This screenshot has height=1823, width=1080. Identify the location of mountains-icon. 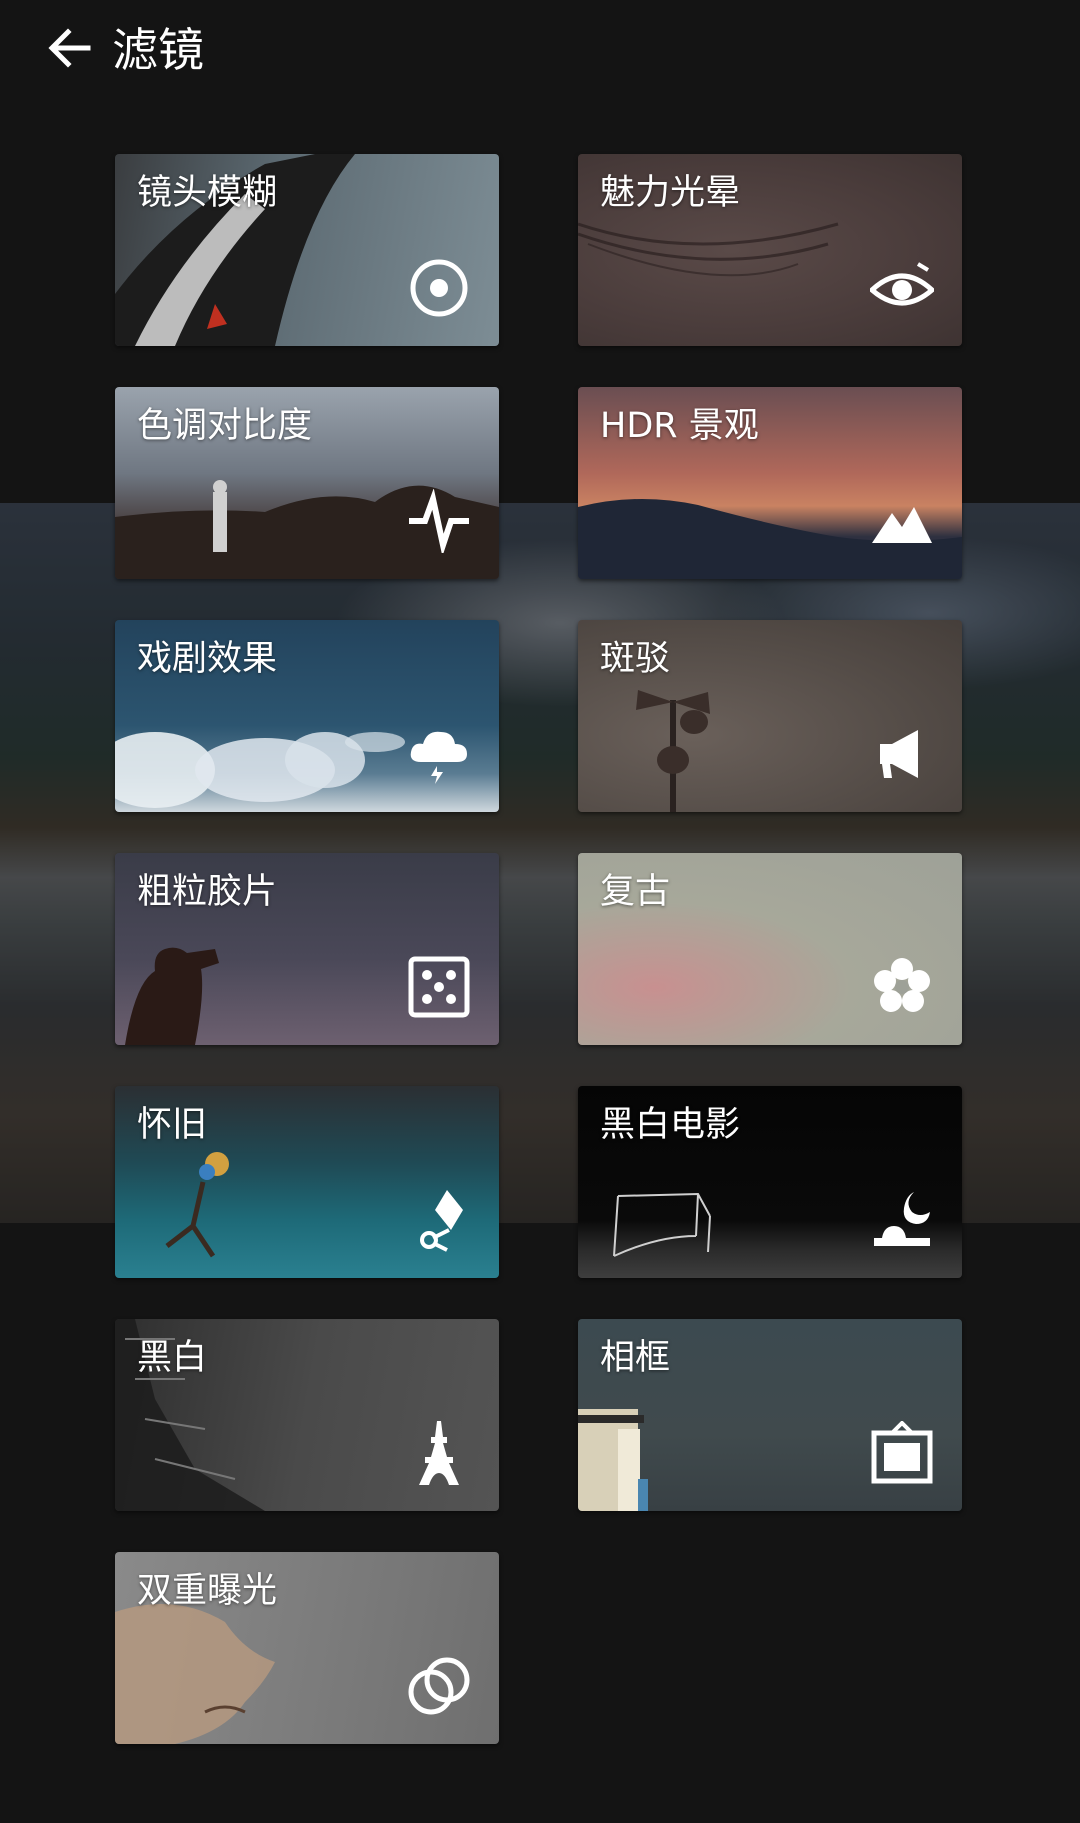
(902, 525).